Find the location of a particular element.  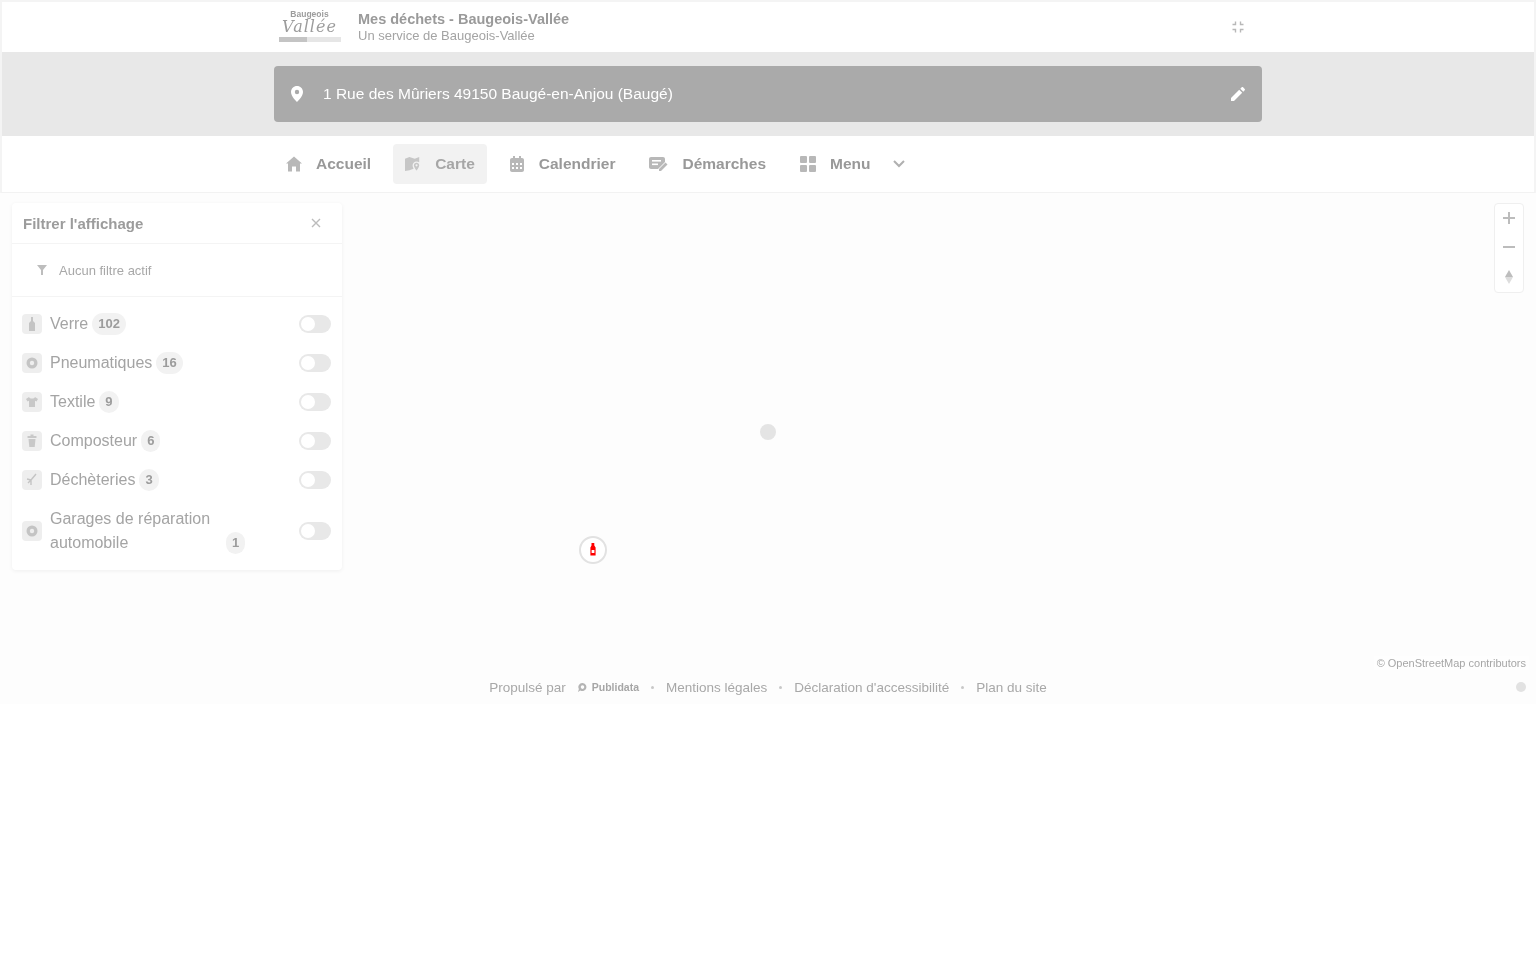

site-title: Mes déchets - Baugeois-Vallée is located at coordinates (464, 19).